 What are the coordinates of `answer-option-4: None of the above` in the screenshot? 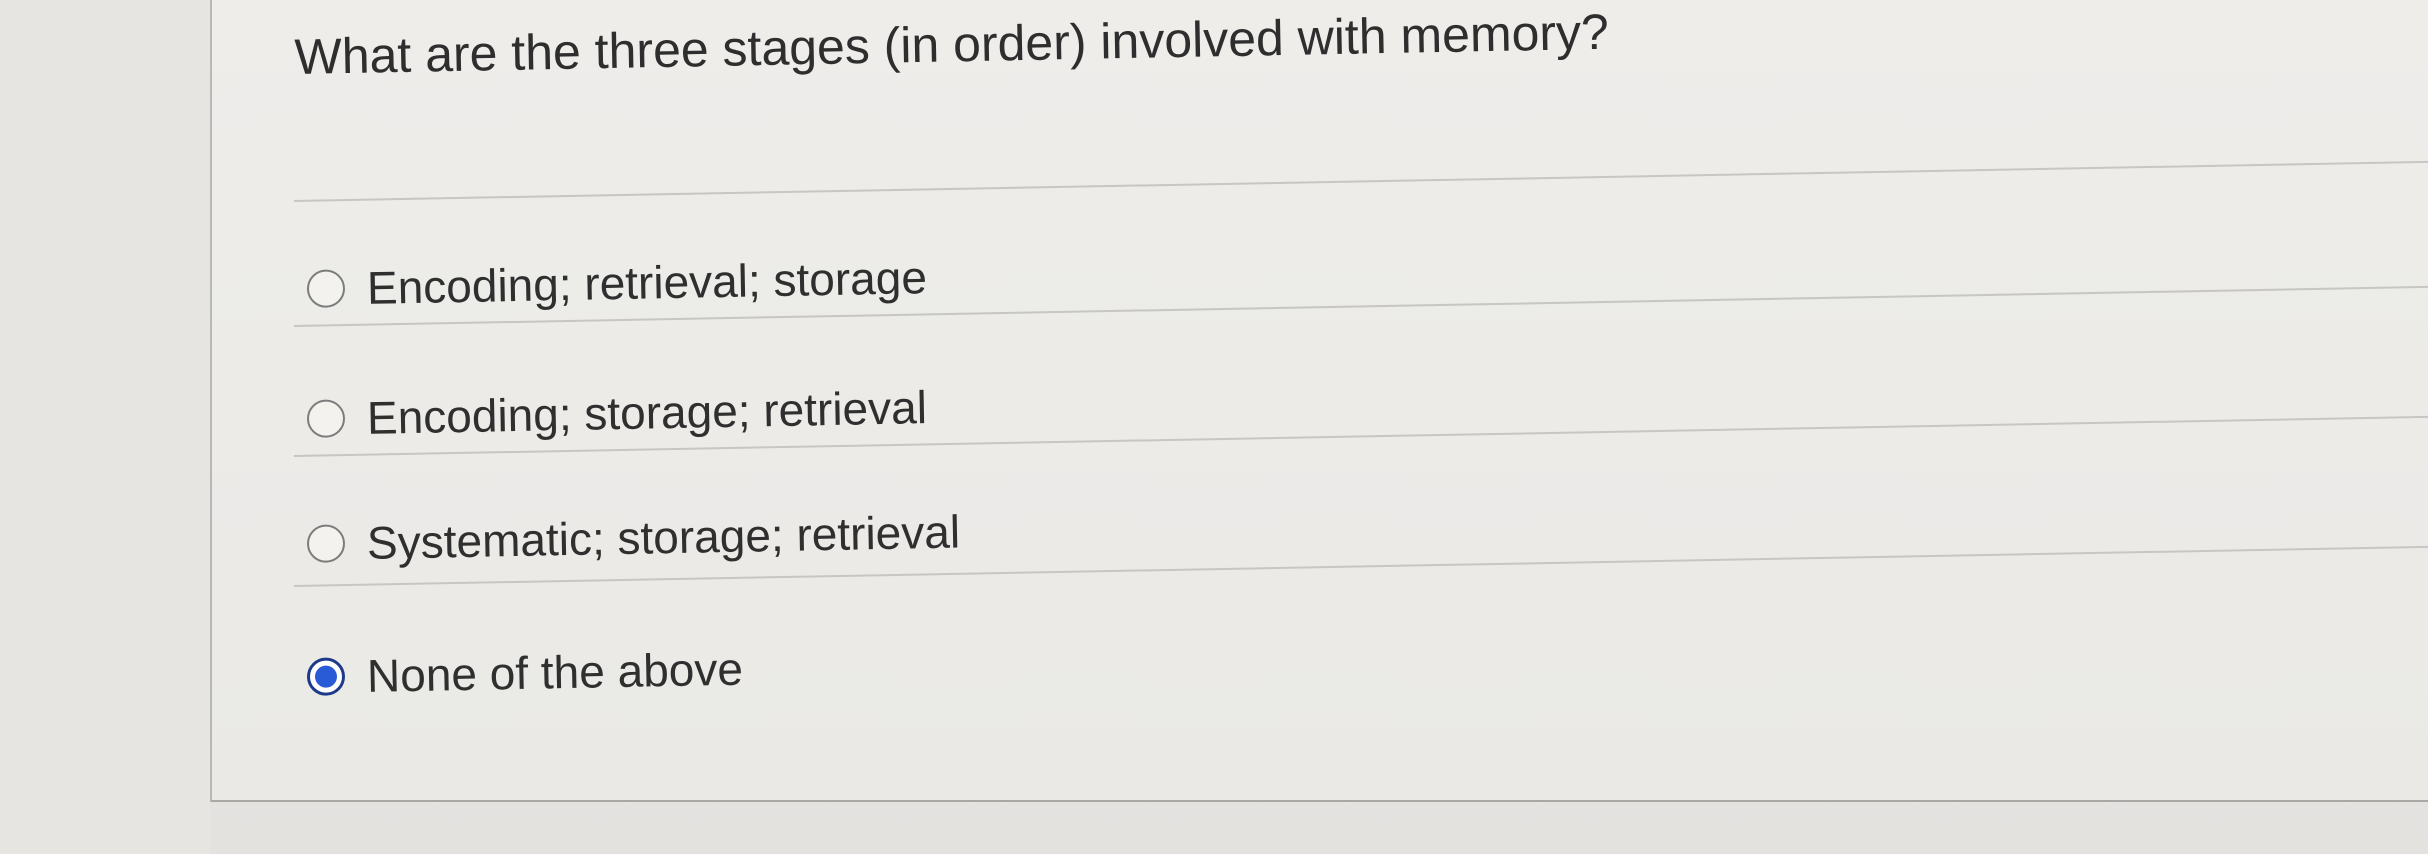 It's located at (524, 673).